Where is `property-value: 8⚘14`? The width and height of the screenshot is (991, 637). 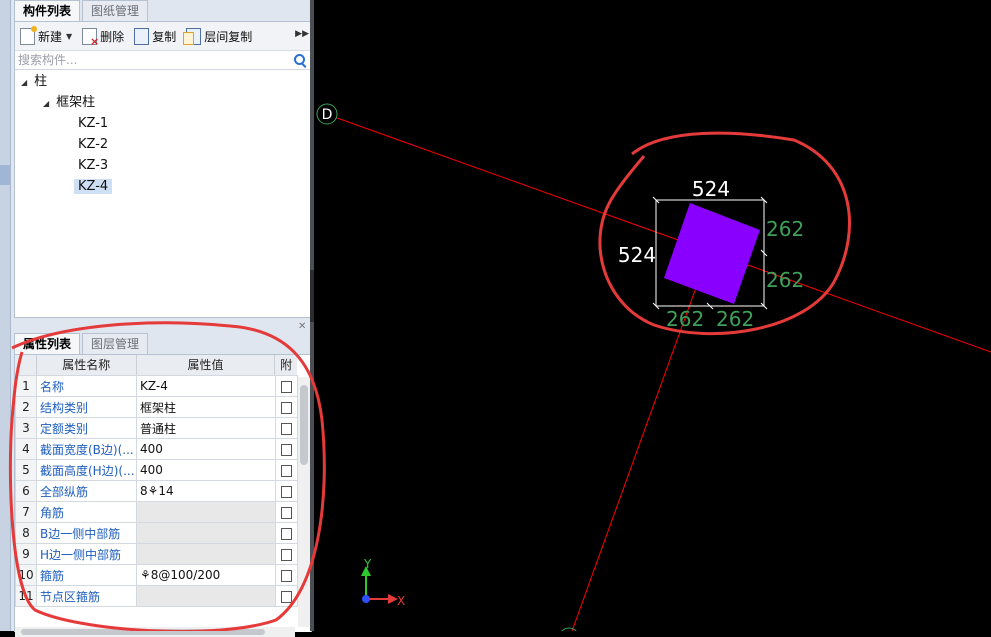 property-value: 8⚘14 is located at coordinates (206, 491).